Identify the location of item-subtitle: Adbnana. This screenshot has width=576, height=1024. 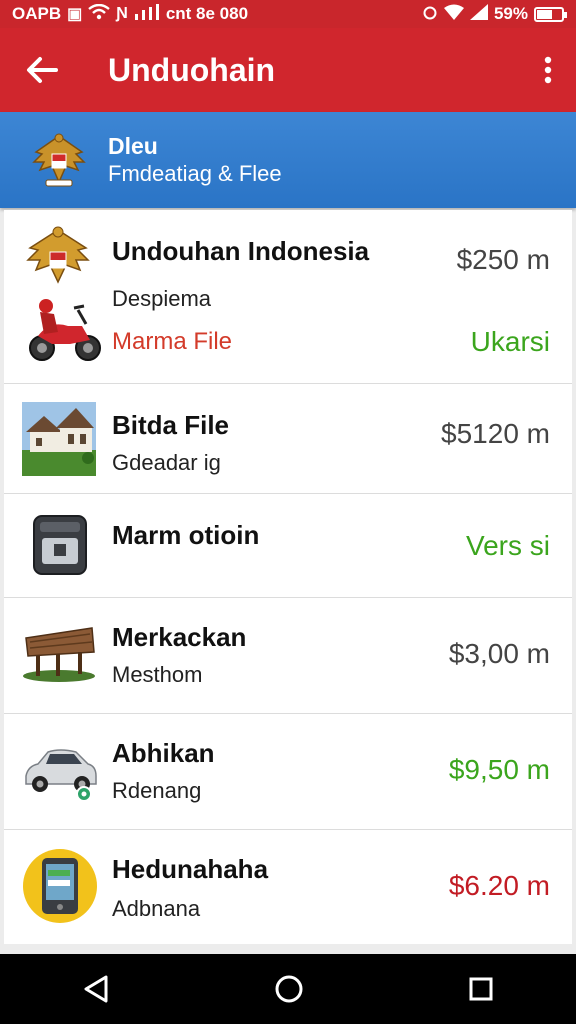
(156, 908).